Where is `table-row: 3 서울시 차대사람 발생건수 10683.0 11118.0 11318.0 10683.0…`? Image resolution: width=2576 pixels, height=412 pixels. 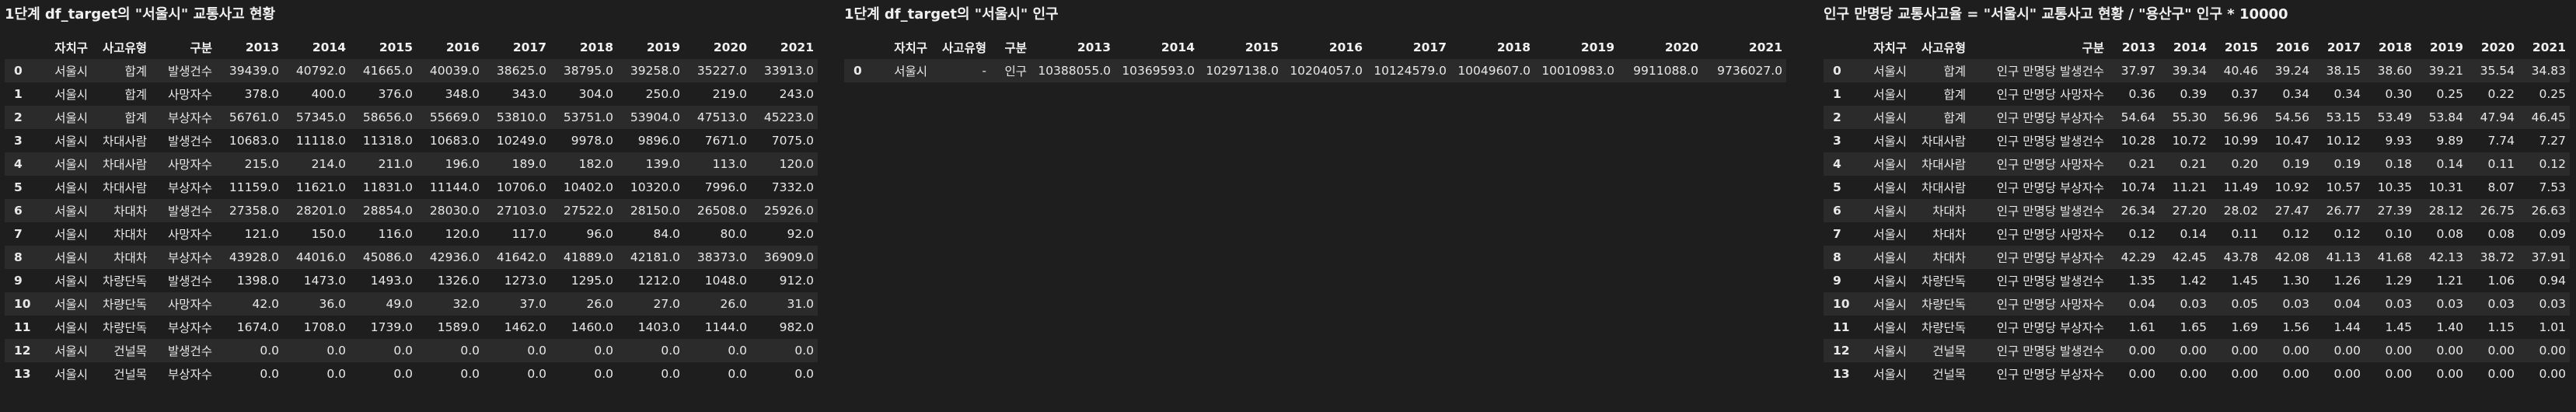
table-row: 3 서울시 차대사람 발생건수 10683.0 11118.0 11318.0 10683.0… is located at coordinates (412, 141).